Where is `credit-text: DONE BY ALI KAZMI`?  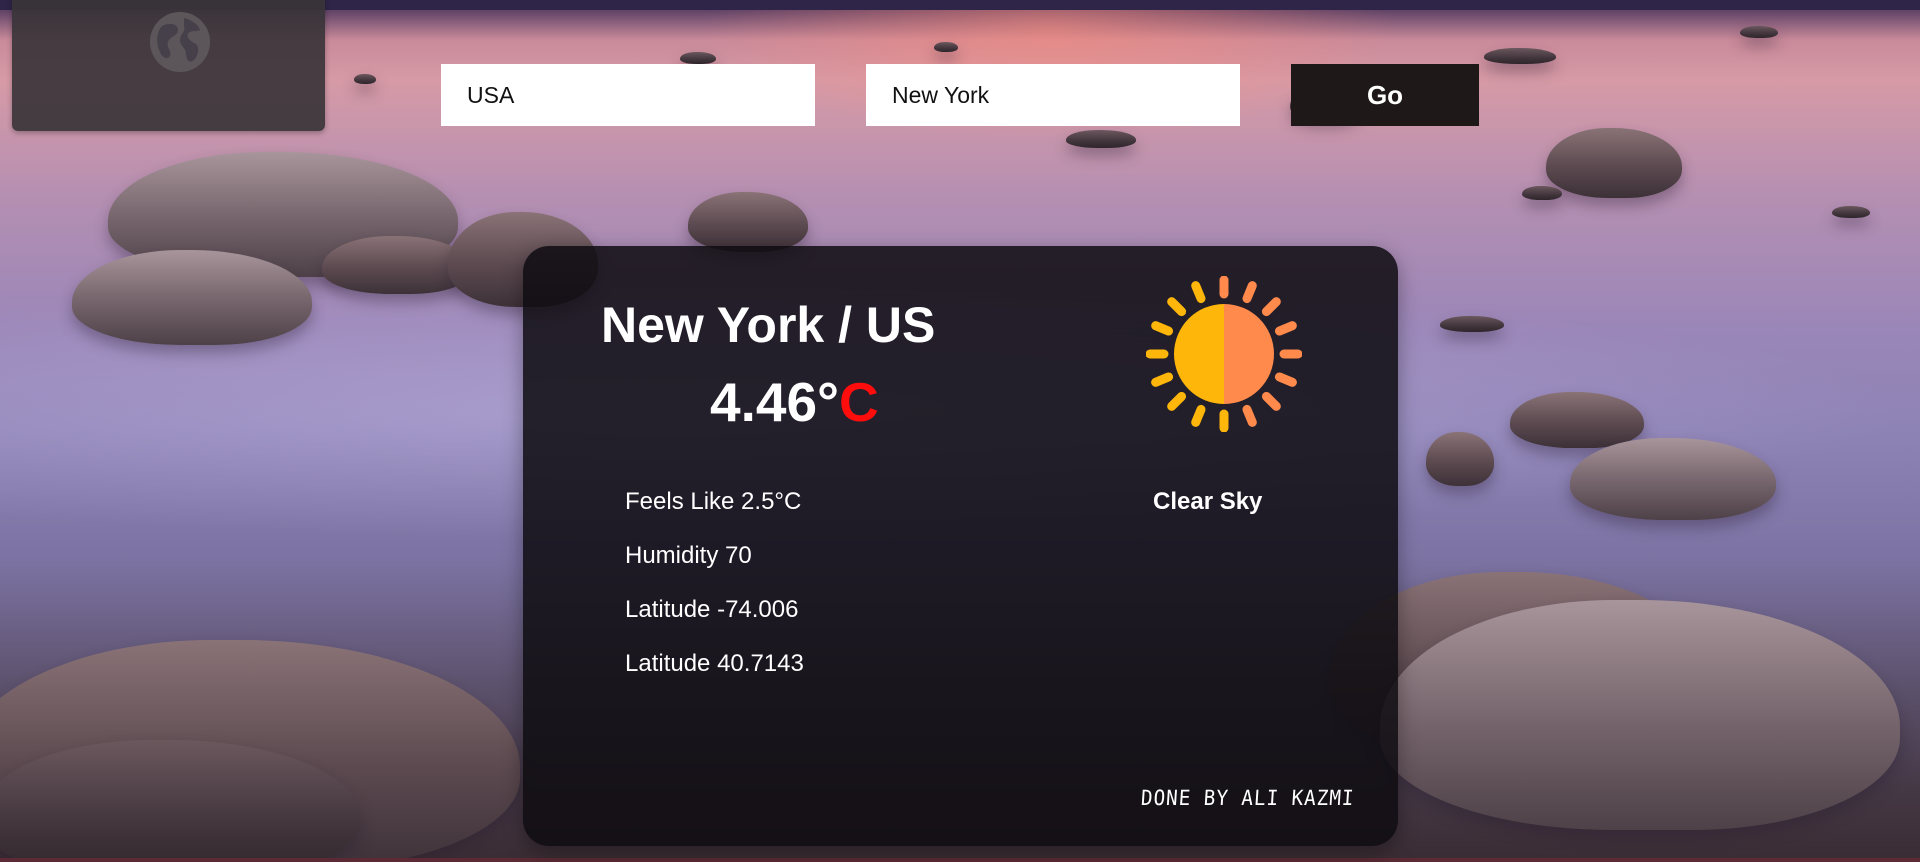 credit-text: DONE BY ALI KAZMI is located at coordinates (1248, 798).